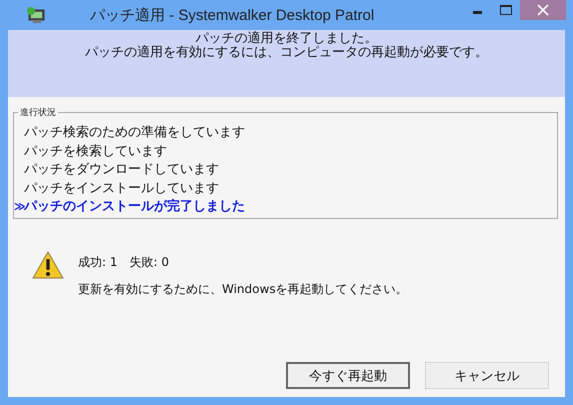 This screenshot has width=573, height=405. What do you see at coordinates (20, 206) in the screenshot?
I see `current-step-marker: ≫` at bounding box center [20, 206].